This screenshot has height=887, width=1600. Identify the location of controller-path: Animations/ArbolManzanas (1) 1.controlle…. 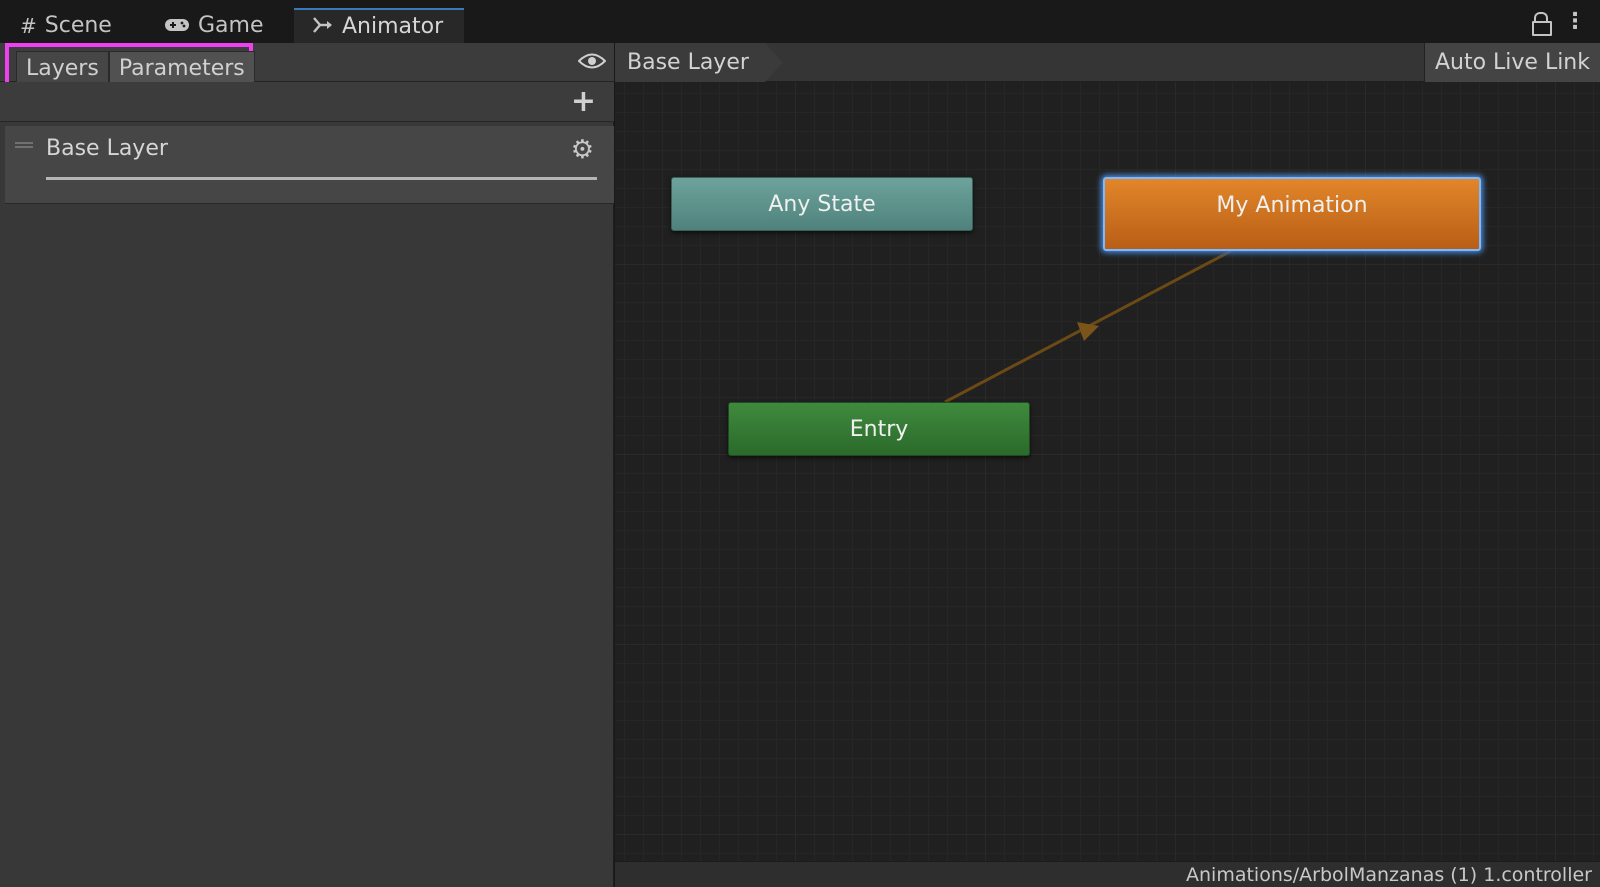
(1389, 875).